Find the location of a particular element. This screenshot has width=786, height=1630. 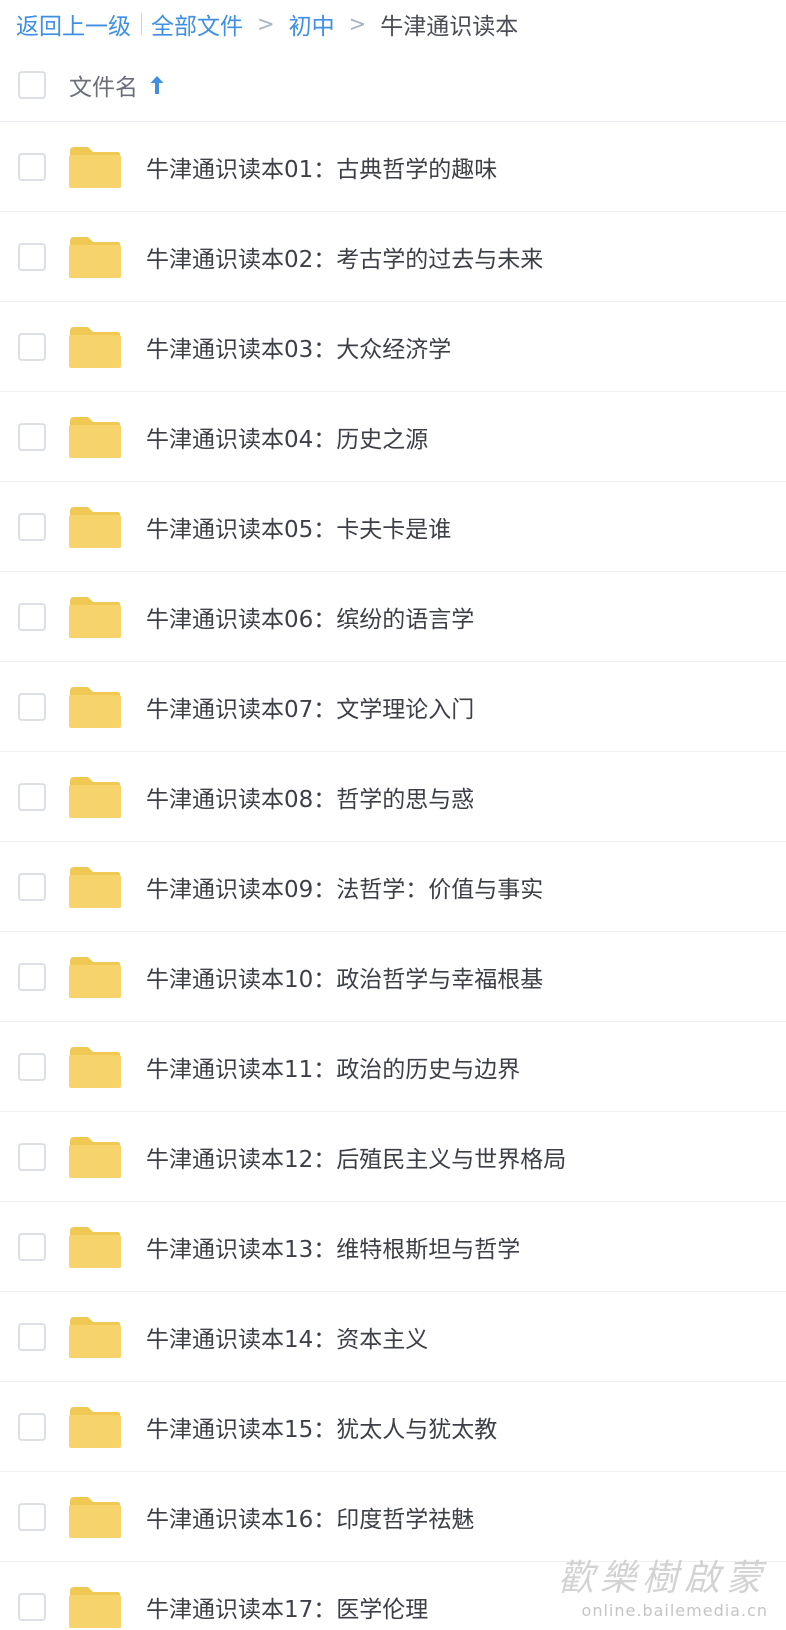

list-item: 牛津通识读本02：考古学的过去与未来 is located at coordinates (393, 257).